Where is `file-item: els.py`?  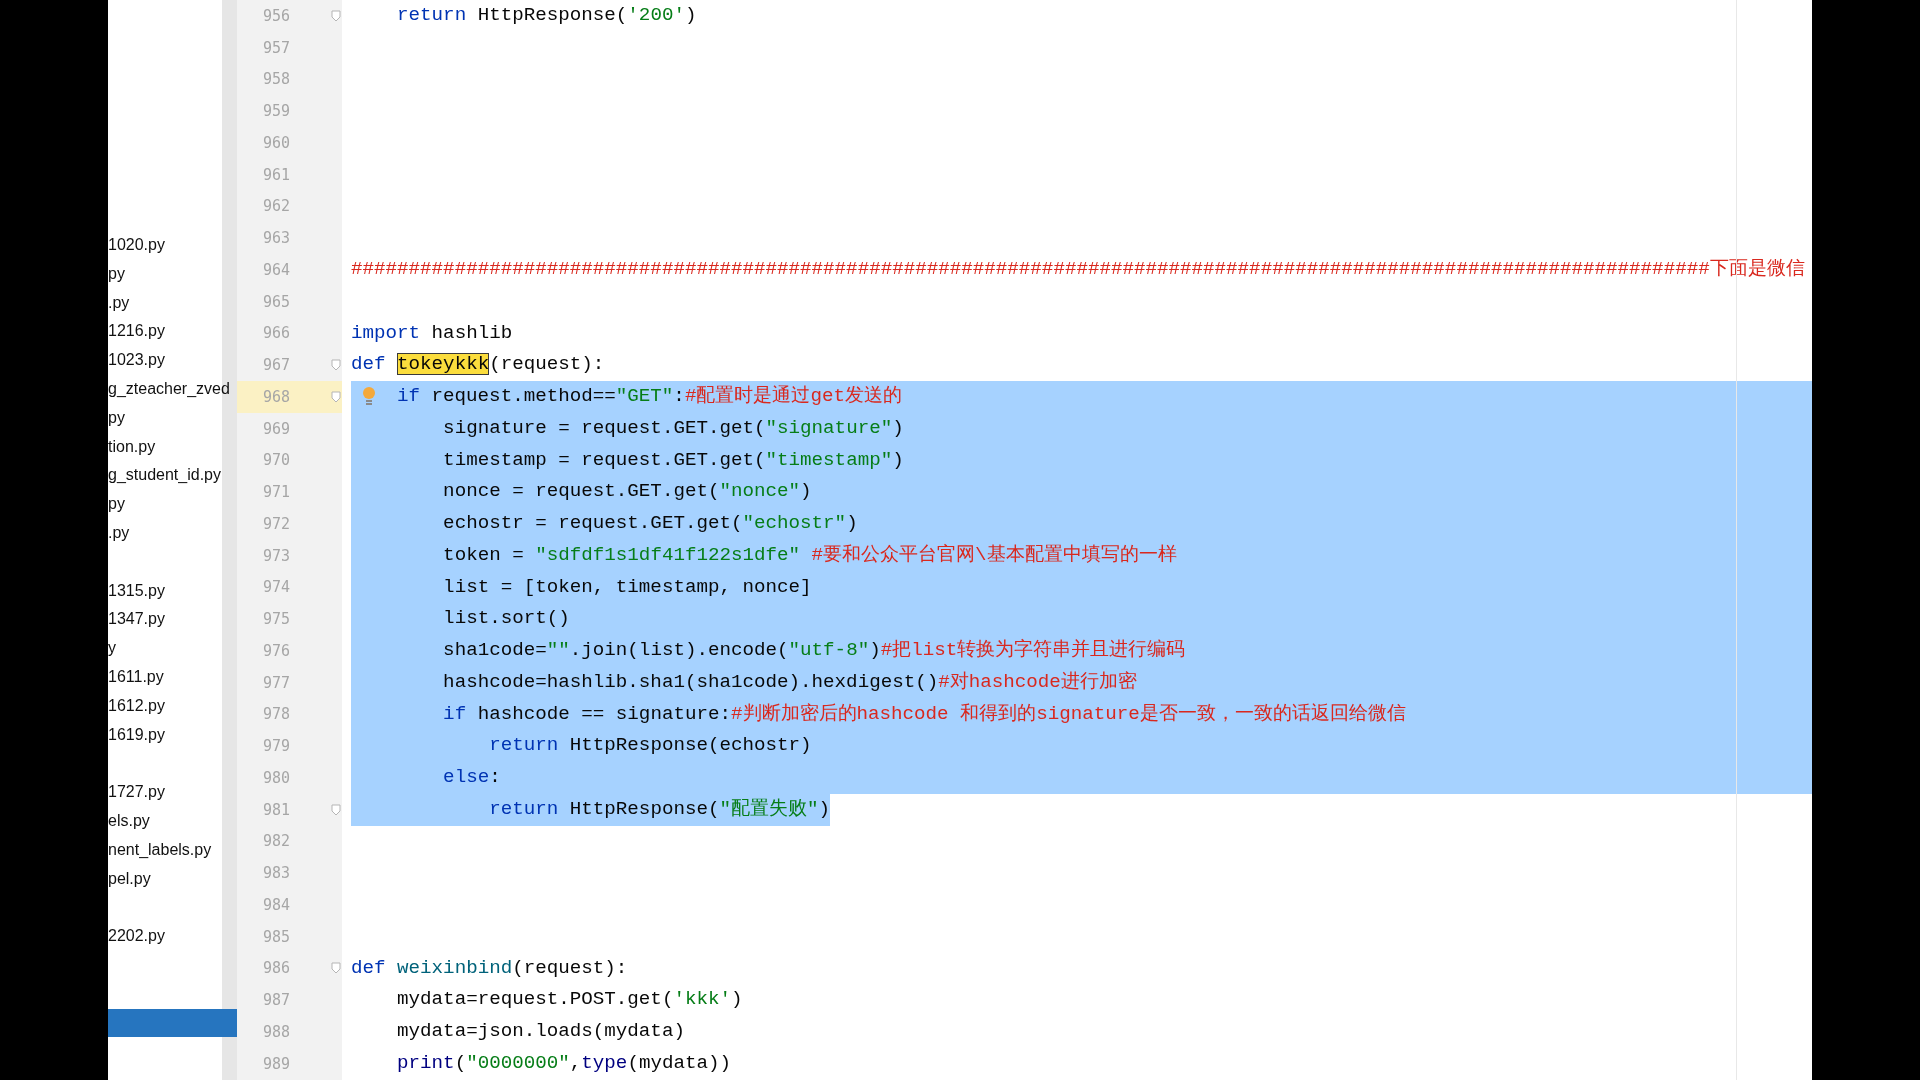
file-item: els.py is located at coordinates (172, 821).